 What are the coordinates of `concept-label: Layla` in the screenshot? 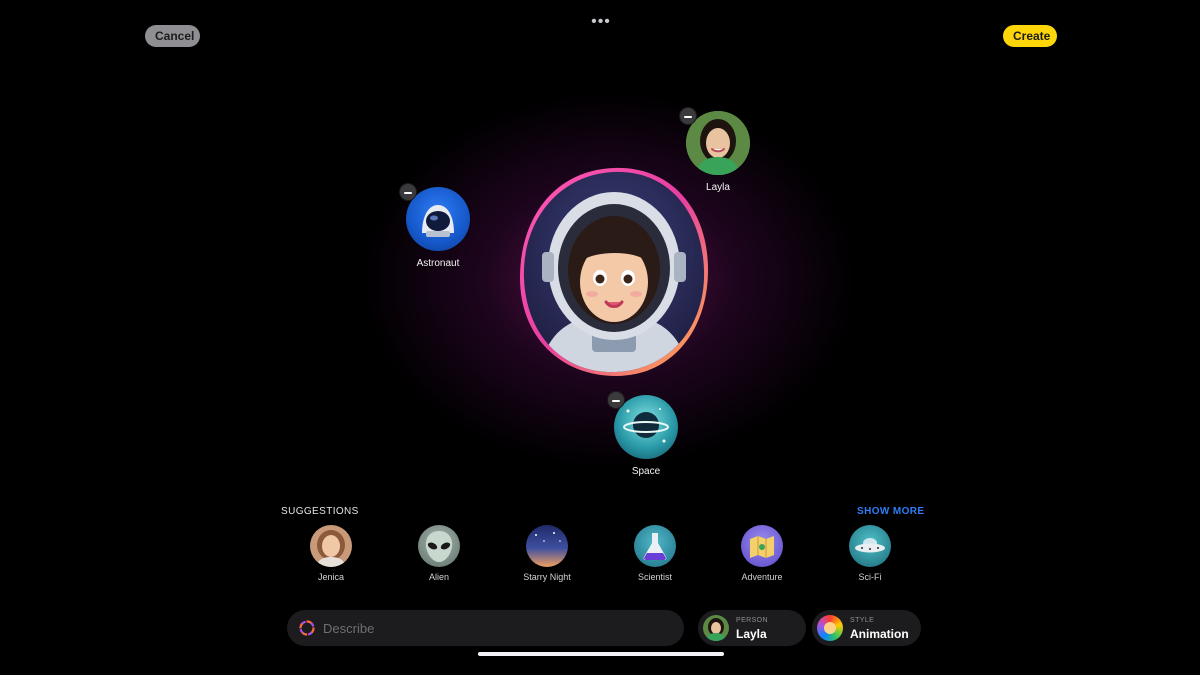 It's located at (718, 187).